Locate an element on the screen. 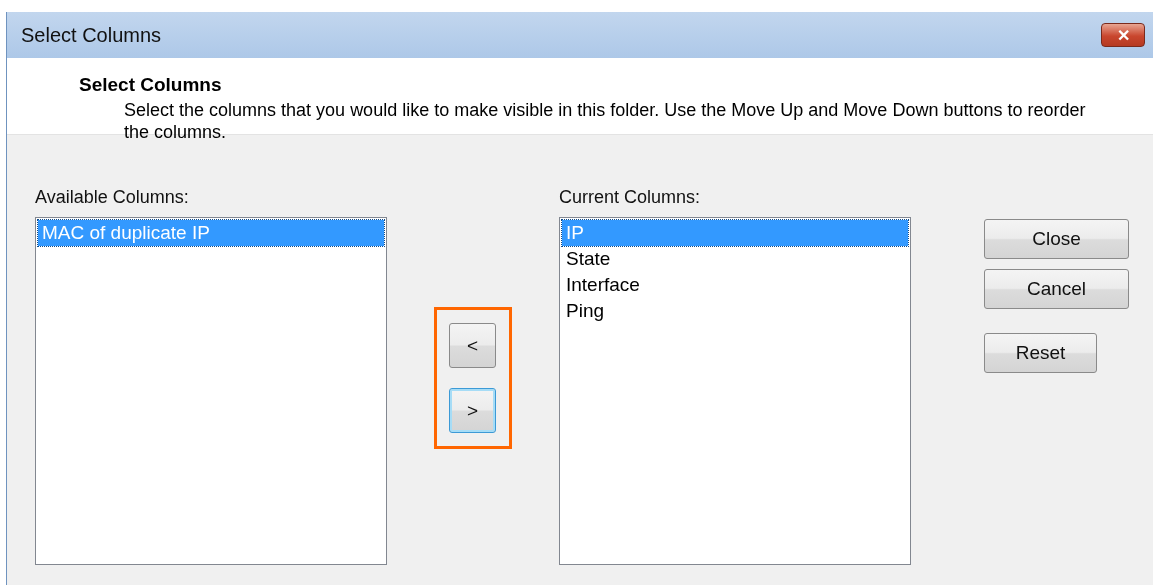 This screenshot has height=585, width=1153. list-item: Interface is located at coordinates (735, 285).